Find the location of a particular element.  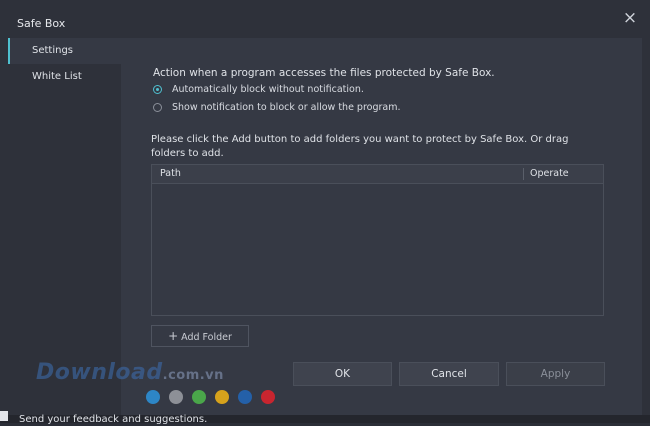

plus-icon: + is located at coordinates (173, 336).